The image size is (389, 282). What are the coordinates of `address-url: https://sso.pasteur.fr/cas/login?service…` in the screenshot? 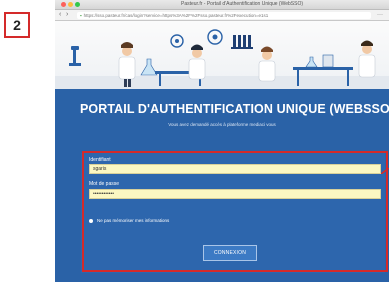 It's located at (176, 15).